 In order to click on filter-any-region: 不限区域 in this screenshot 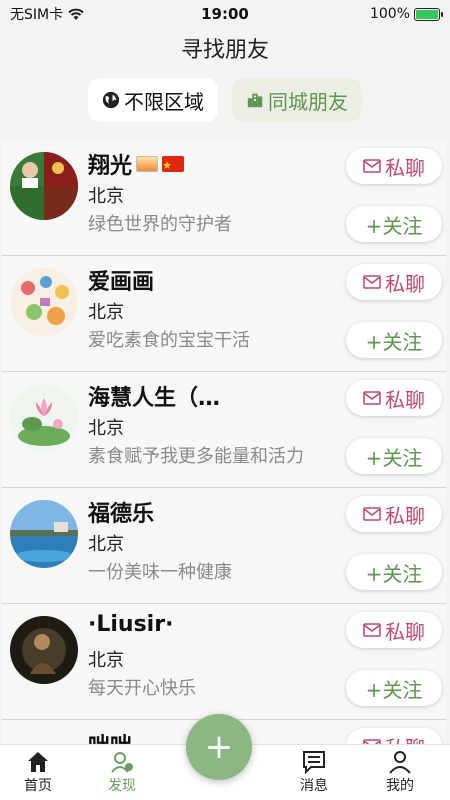, I will do `click(153, 100)`.